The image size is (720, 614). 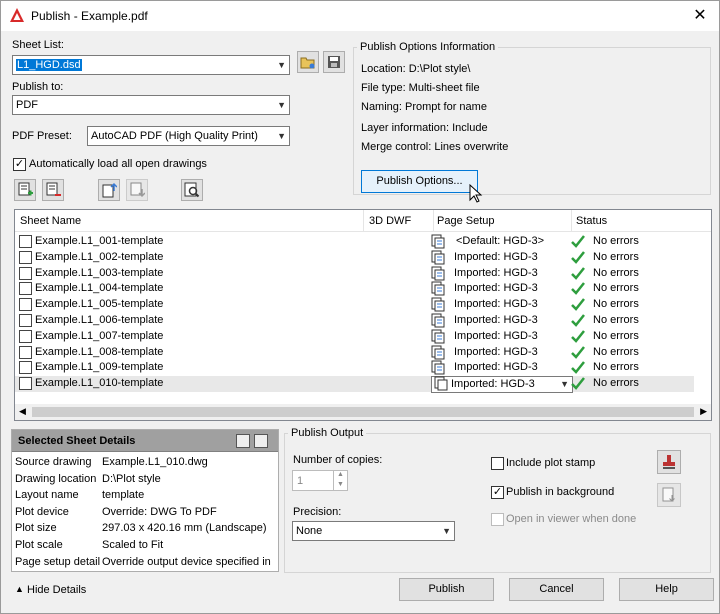 I want to click on detail-value: template, so click(x=123, y=495).